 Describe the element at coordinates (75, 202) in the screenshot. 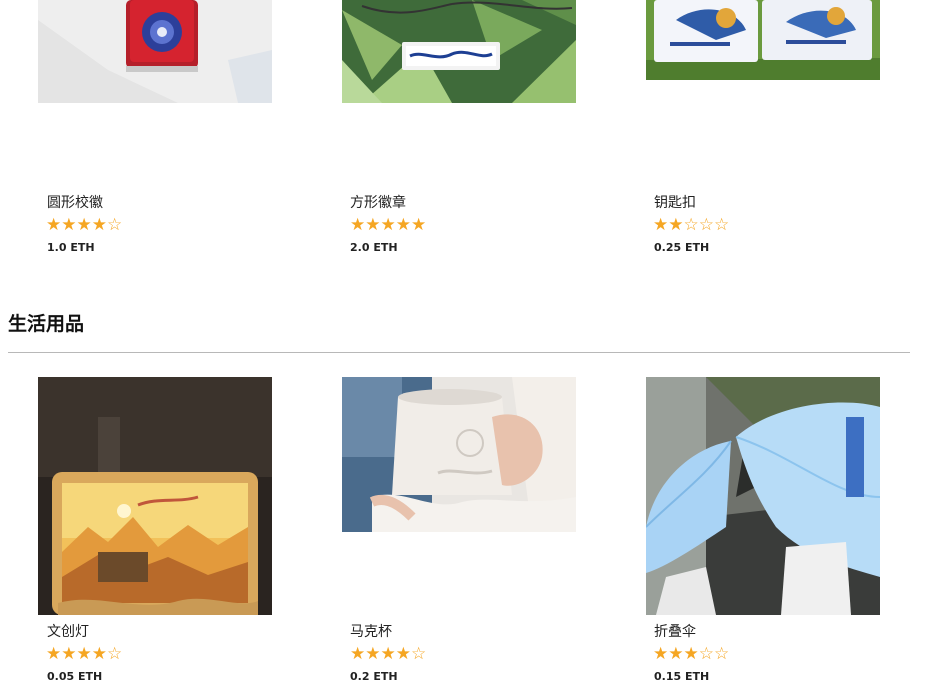

I see `product-name: 圆形校徽` at that location.